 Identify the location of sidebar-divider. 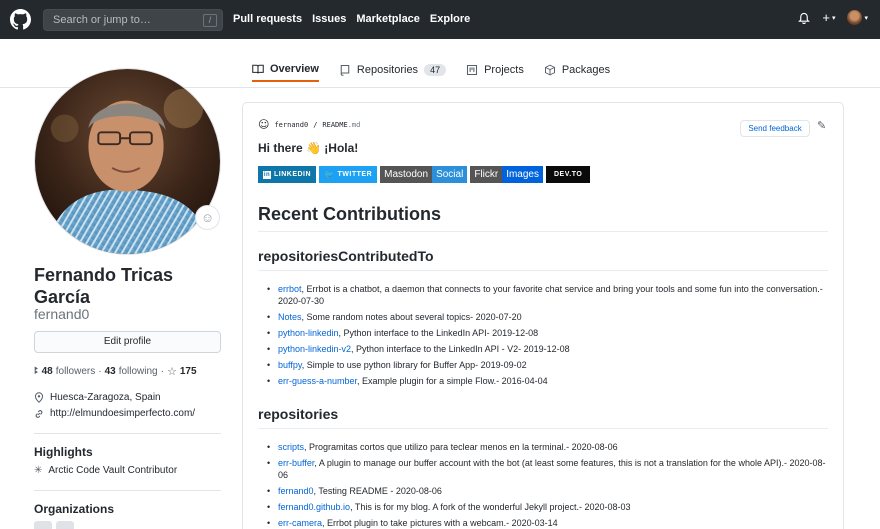
(127, 490).